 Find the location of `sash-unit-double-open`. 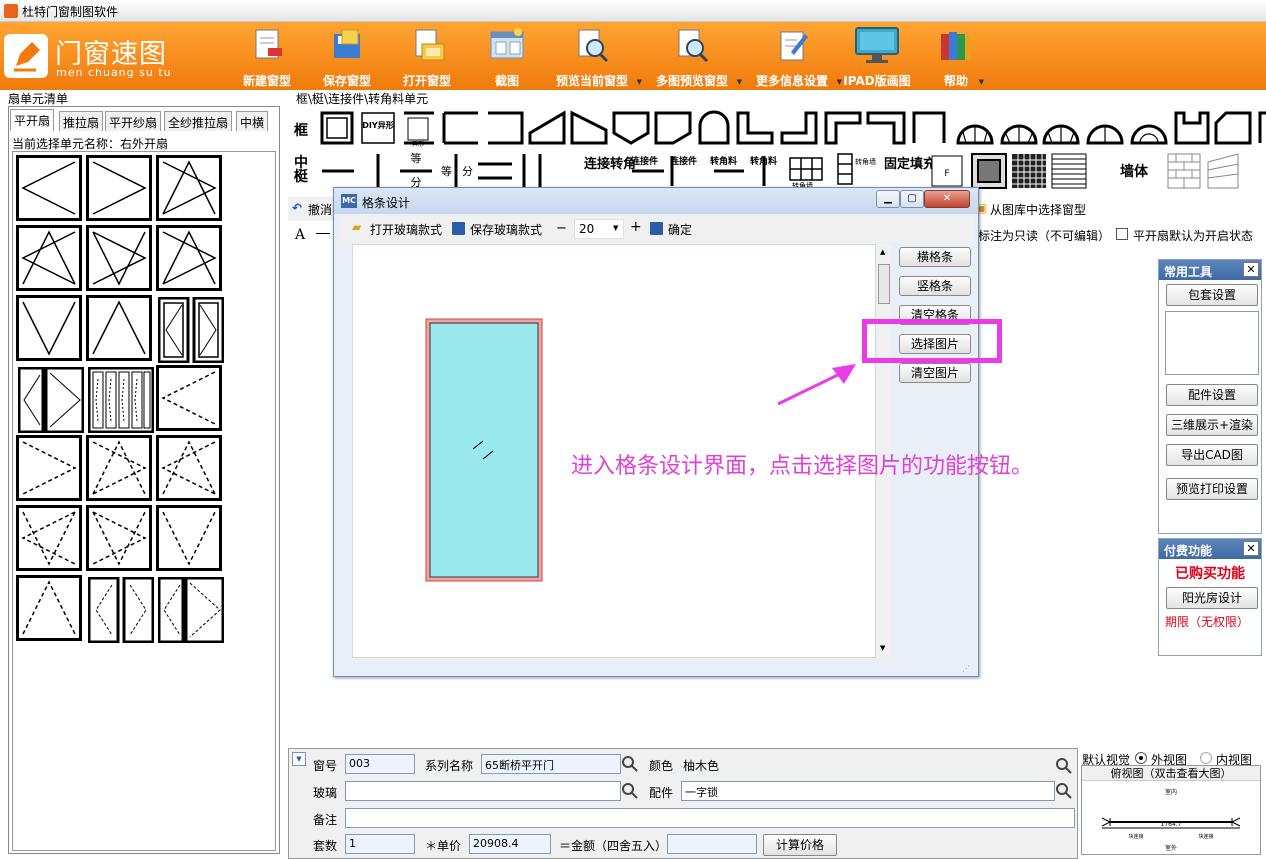

sash-unit-double-open is located at coordinates (189, 188).